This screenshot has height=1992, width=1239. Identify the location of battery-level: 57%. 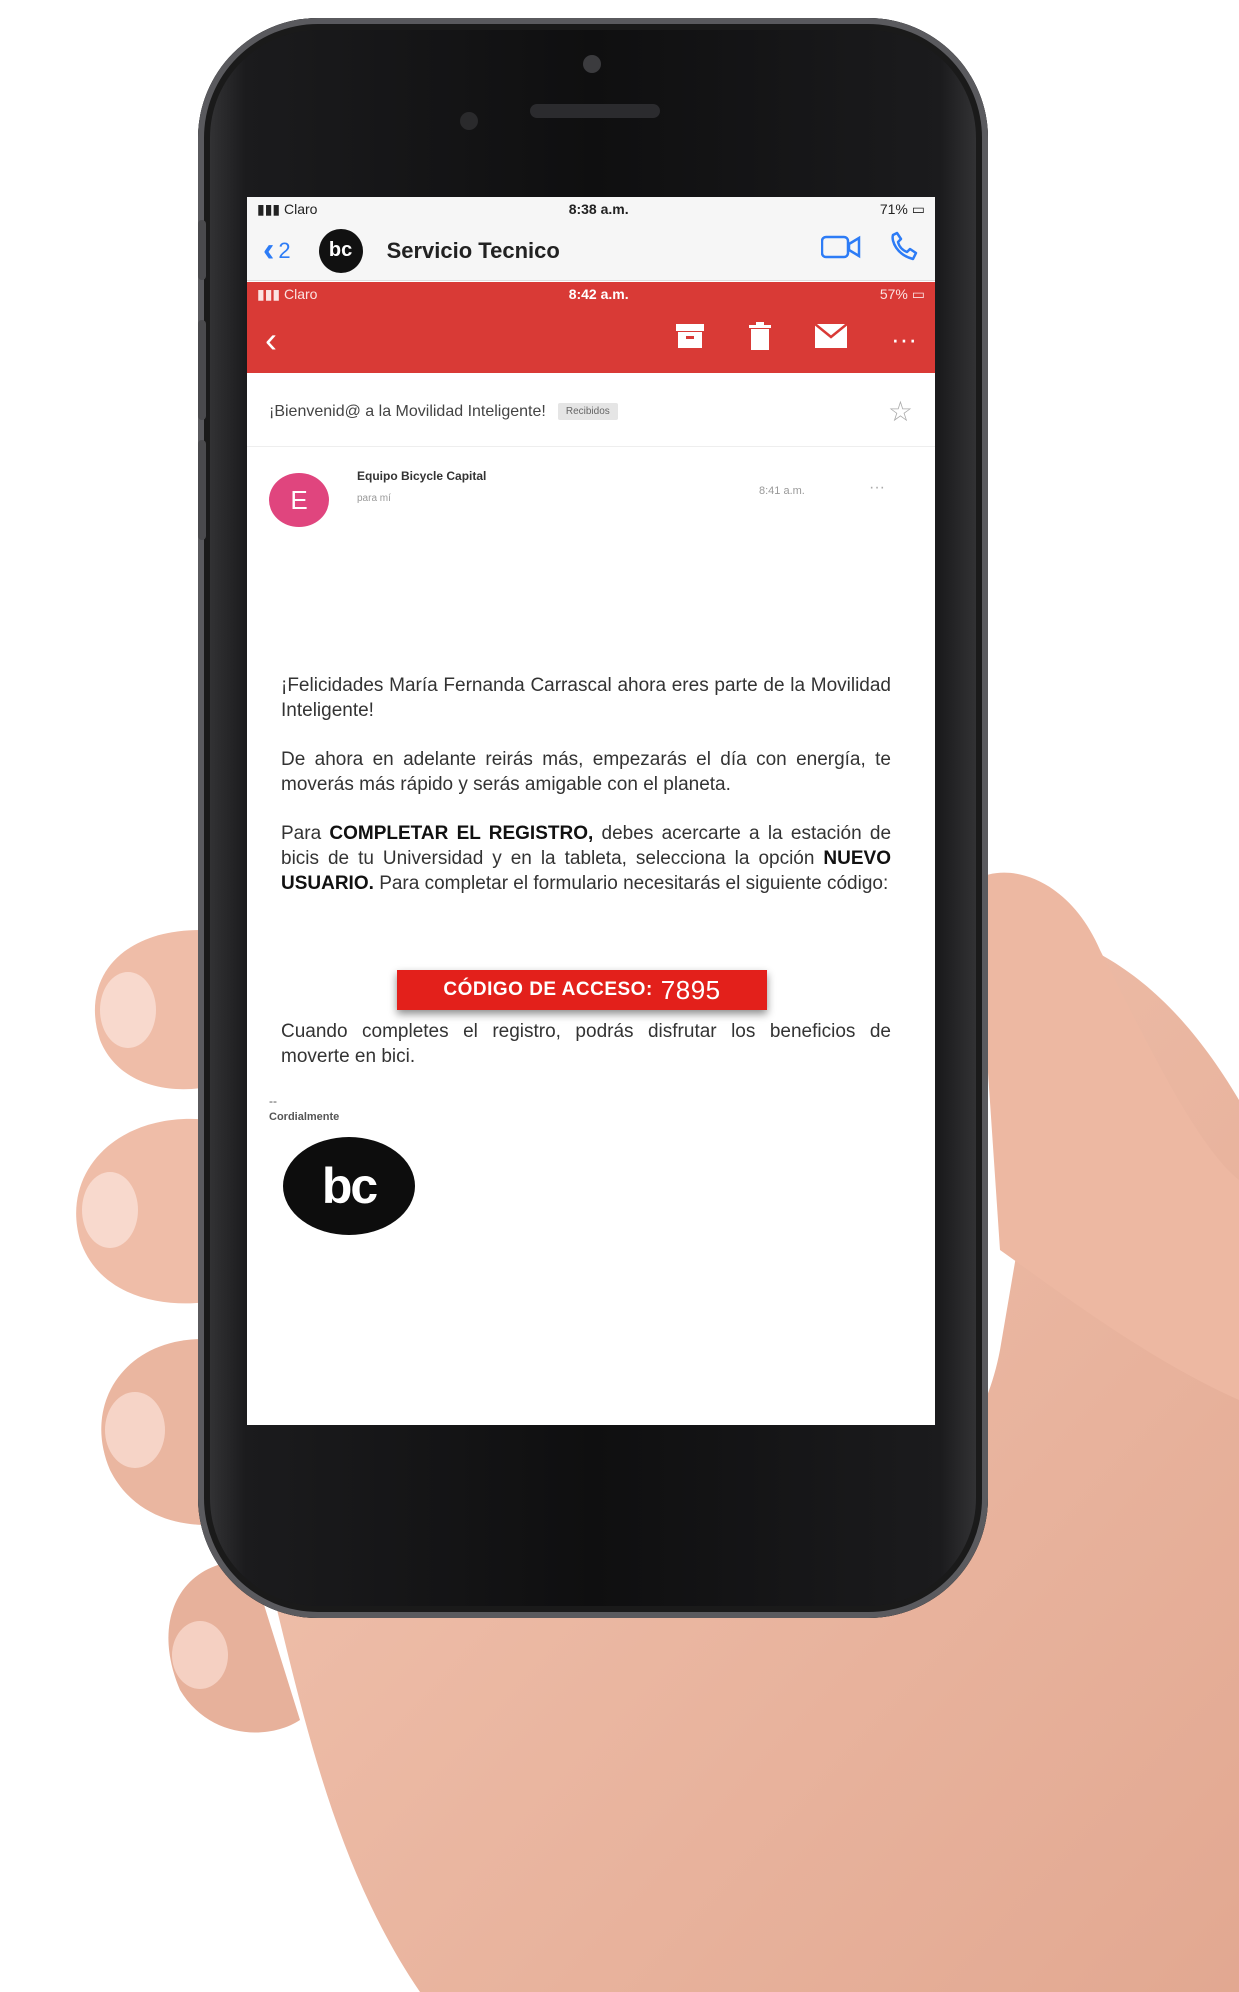
(893, 293).